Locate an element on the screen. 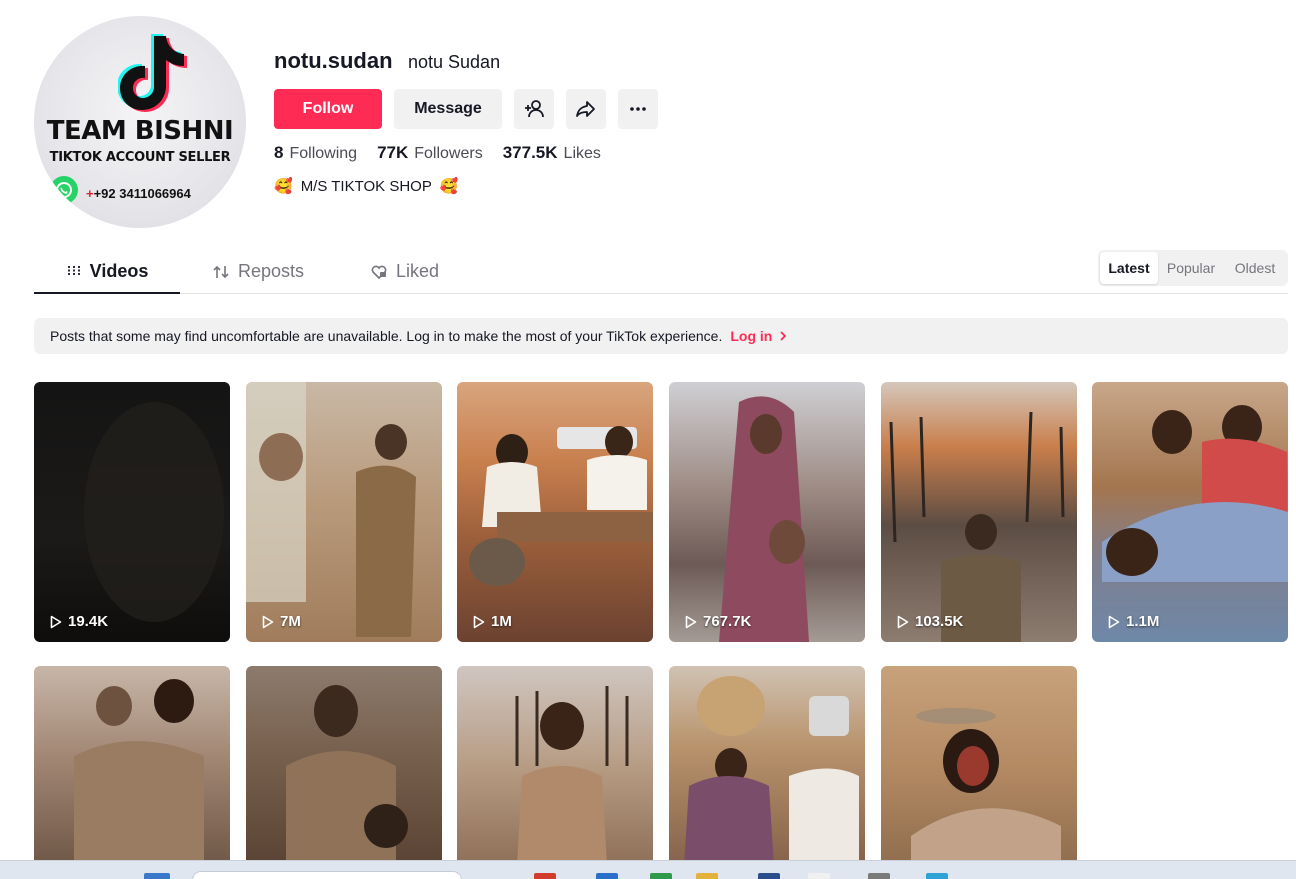 Image resolution: width=1296 pixels, height=879 pixels. bio-emoji-right: 🥰 is located at coordinates (449, 186).